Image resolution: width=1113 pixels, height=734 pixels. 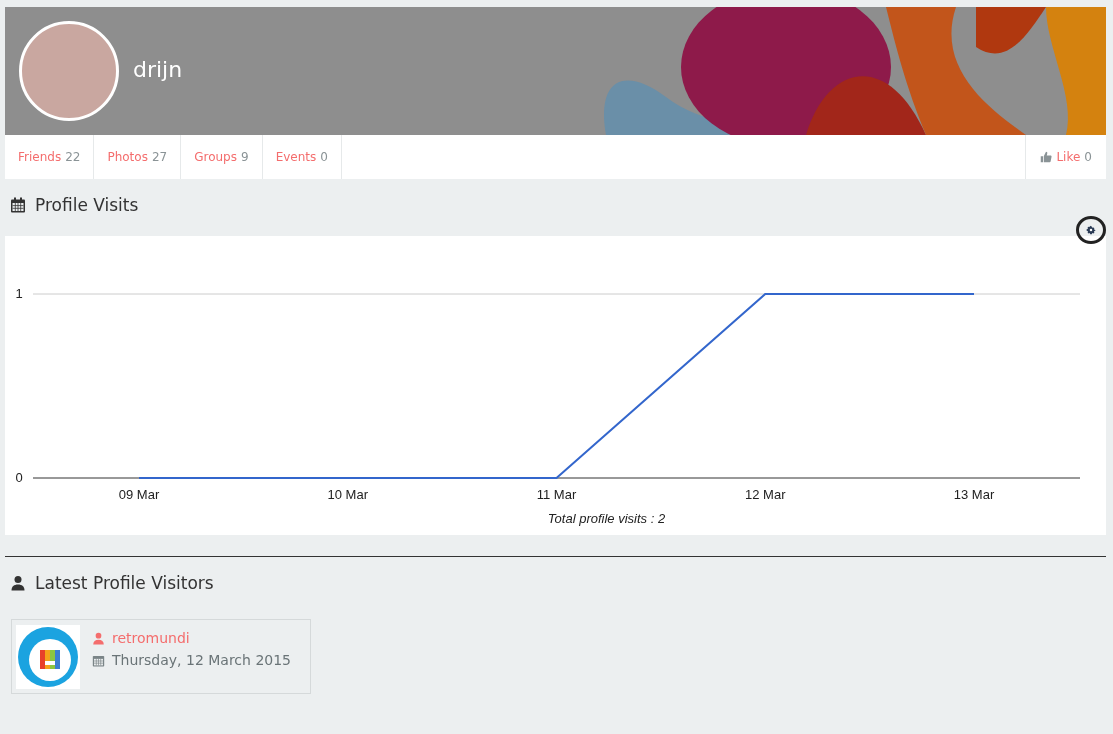 What do you see at coordinates (19, 477) in the screenshot?
I see `y-tick-label: 0` at bounding box center [19, 477].